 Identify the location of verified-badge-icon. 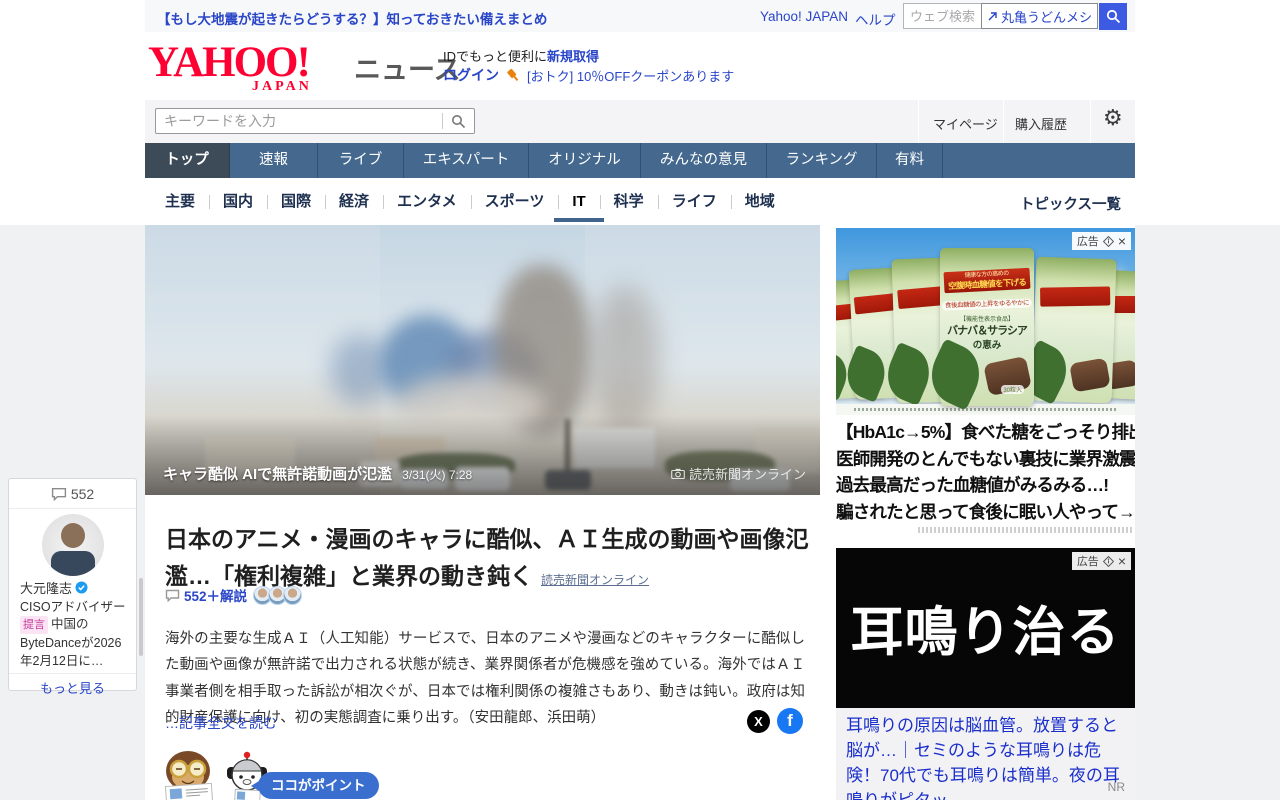
(81, 587).